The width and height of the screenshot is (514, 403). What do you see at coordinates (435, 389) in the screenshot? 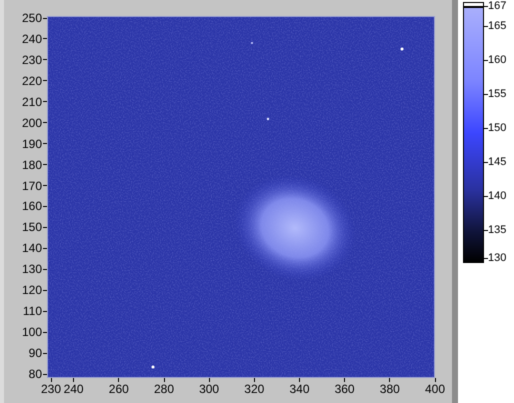
I see `x-axis-label: 400` at bounding box center [435, 389].